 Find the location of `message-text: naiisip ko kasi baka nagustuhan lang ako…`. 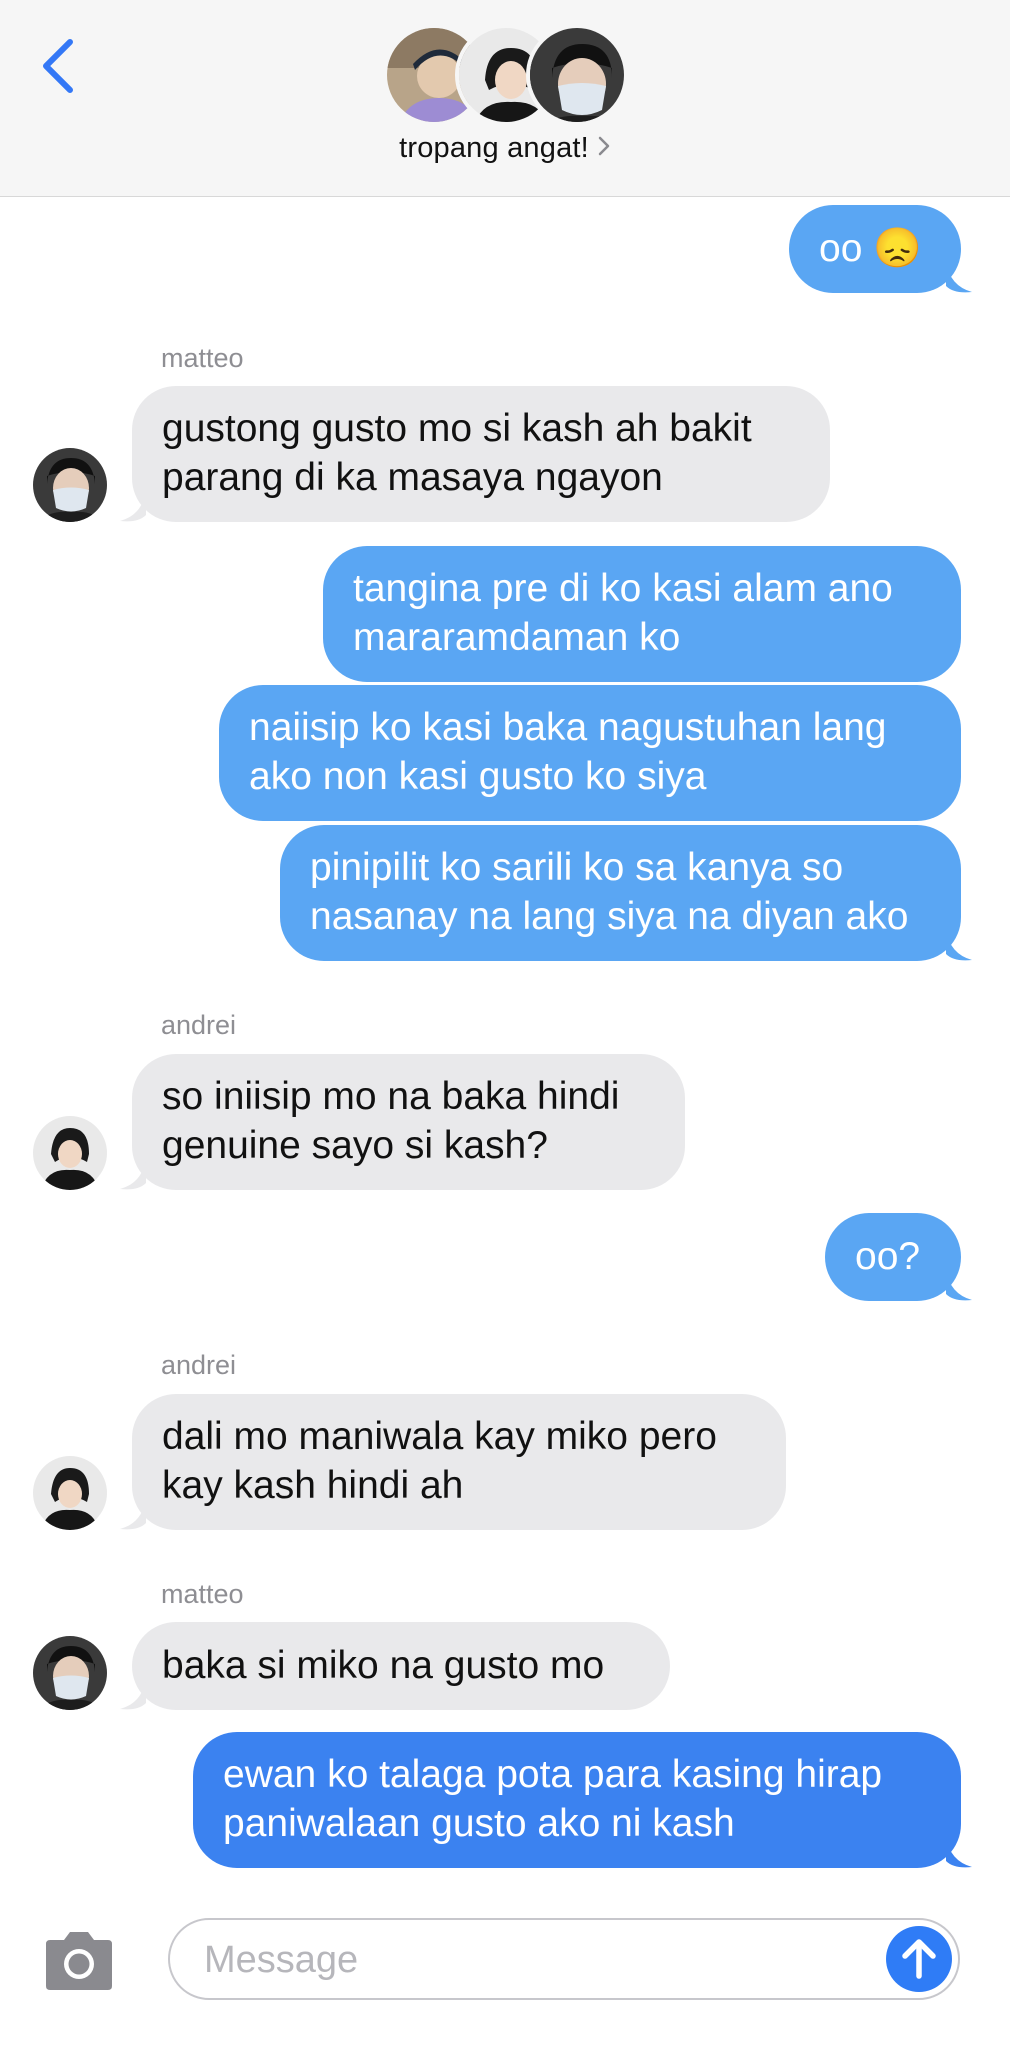

message-text: naiisip ko kasi baka nagustuhan lang ako… is located at coordinates (568, 752).